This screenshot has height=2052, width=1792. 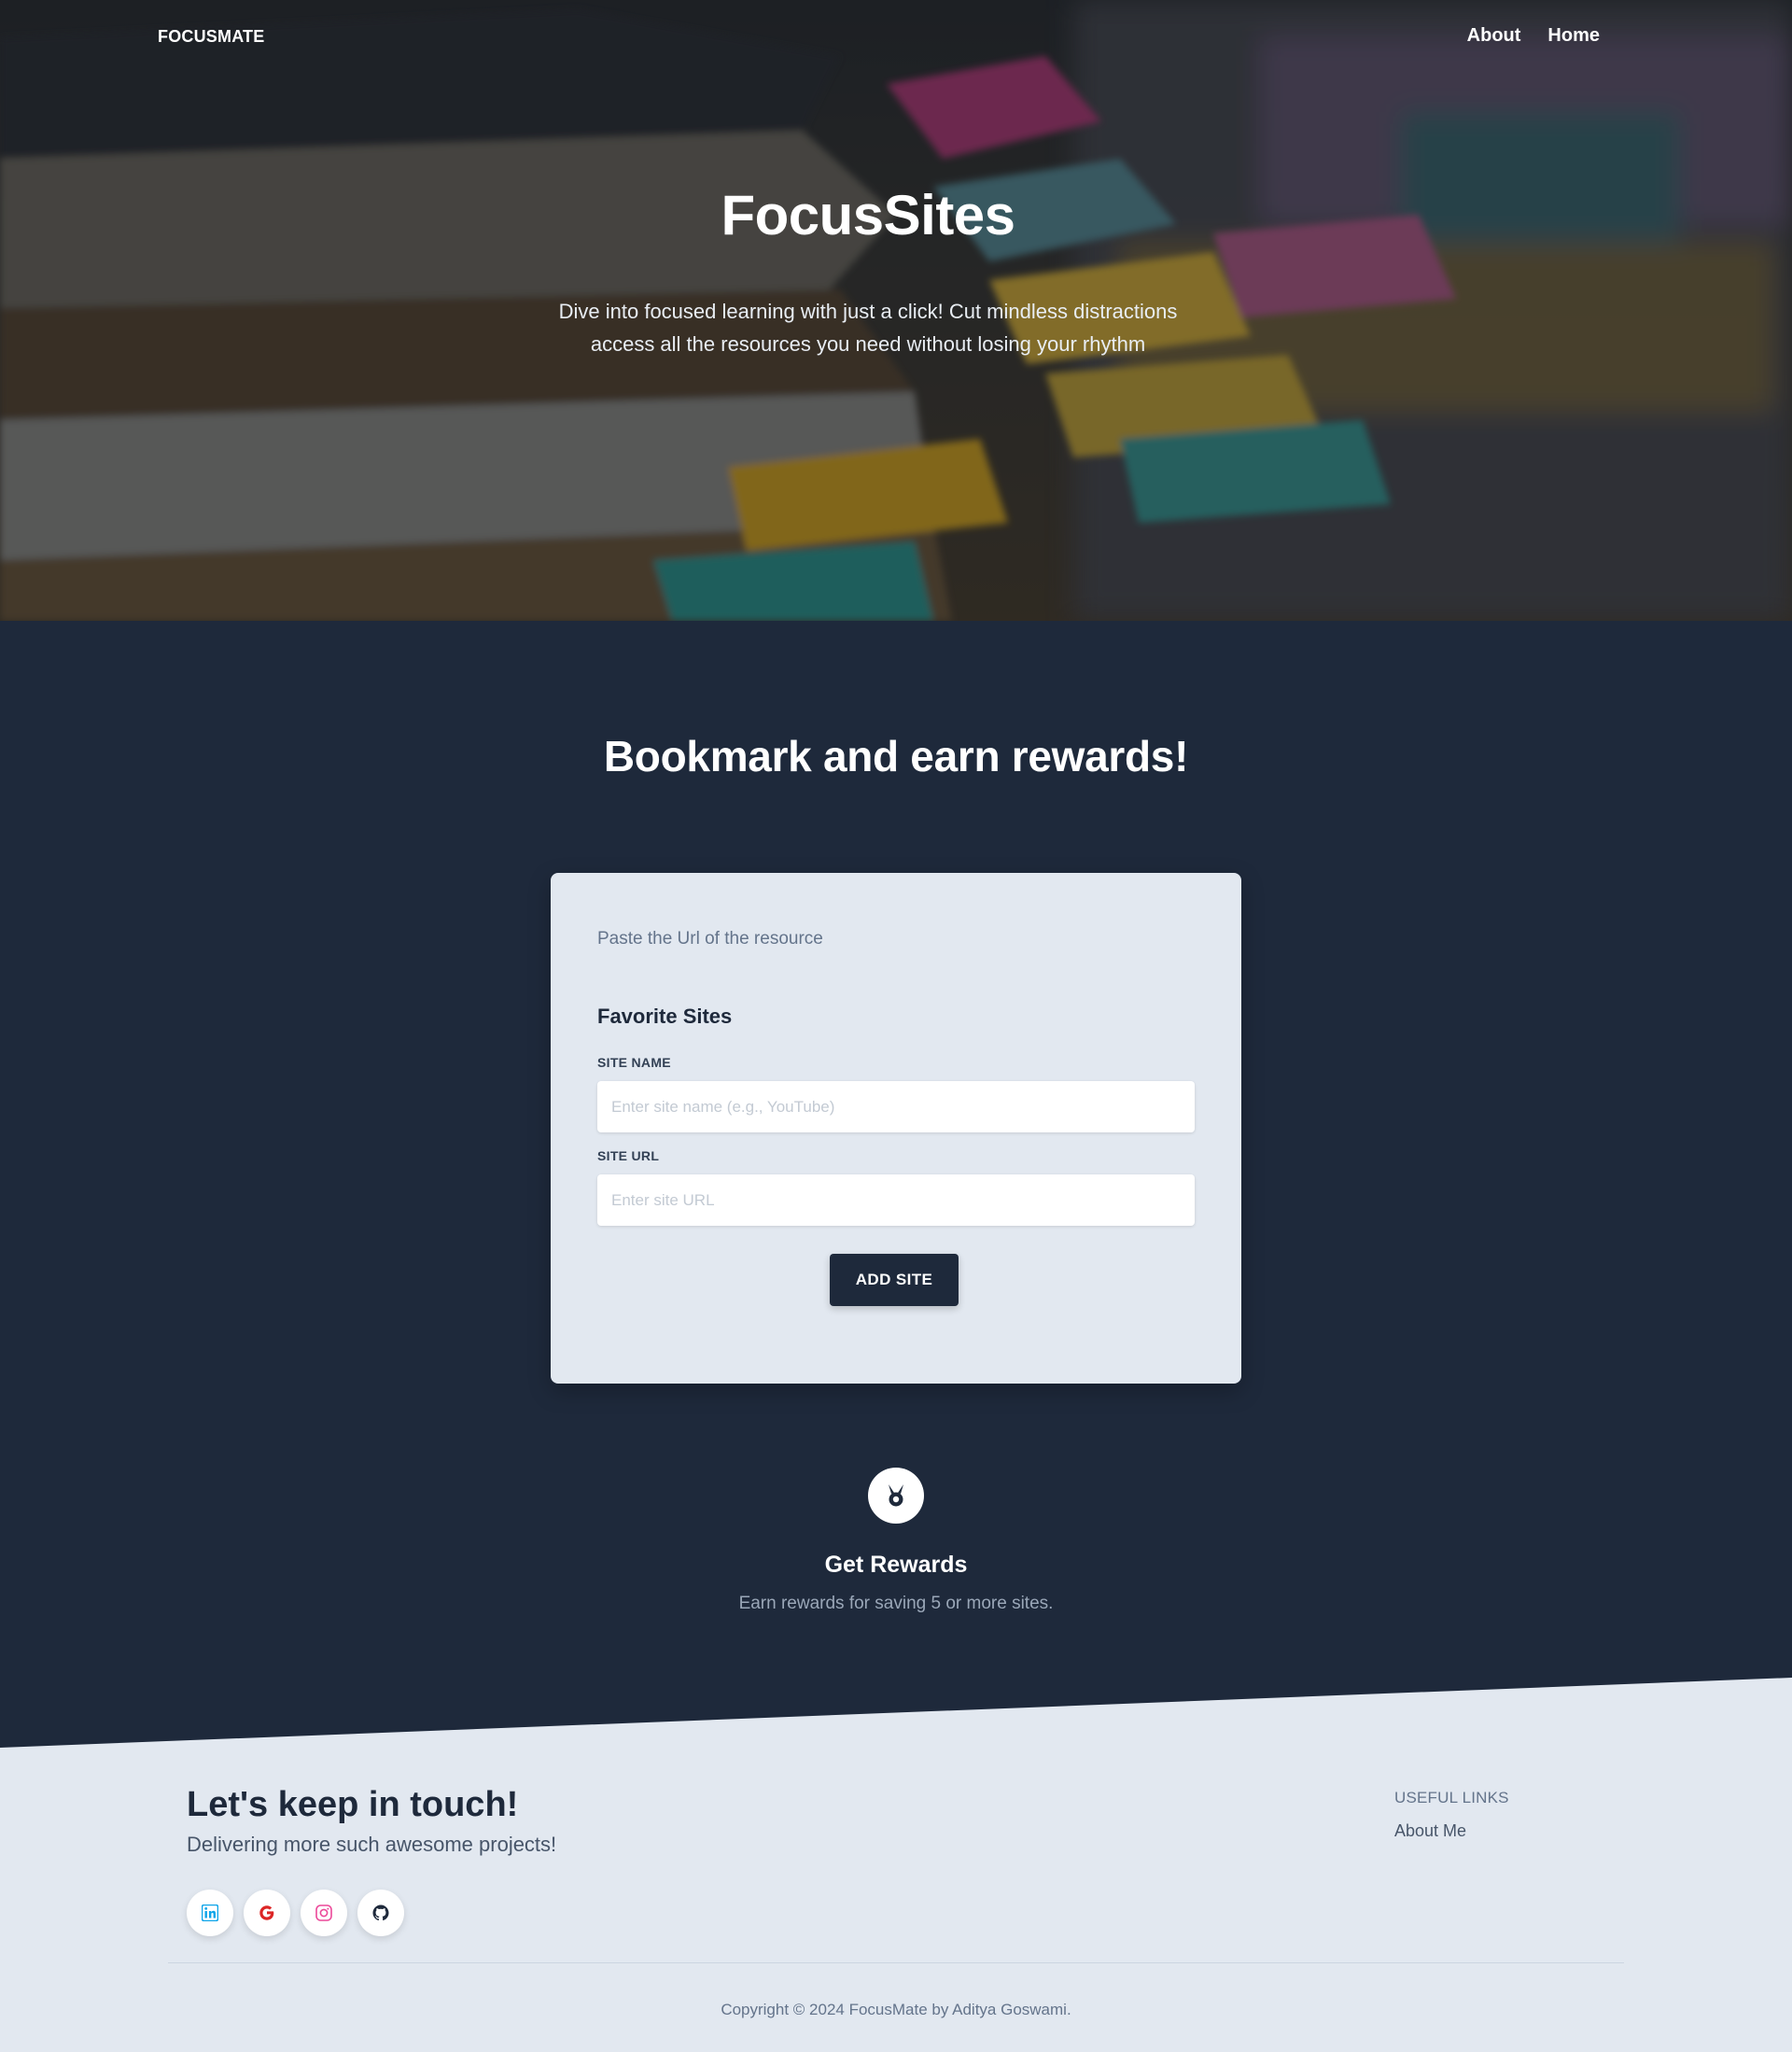 I want to click on rewards-description: Earn rewards for saving 5 or more sites., so click(x=896, y=1604).